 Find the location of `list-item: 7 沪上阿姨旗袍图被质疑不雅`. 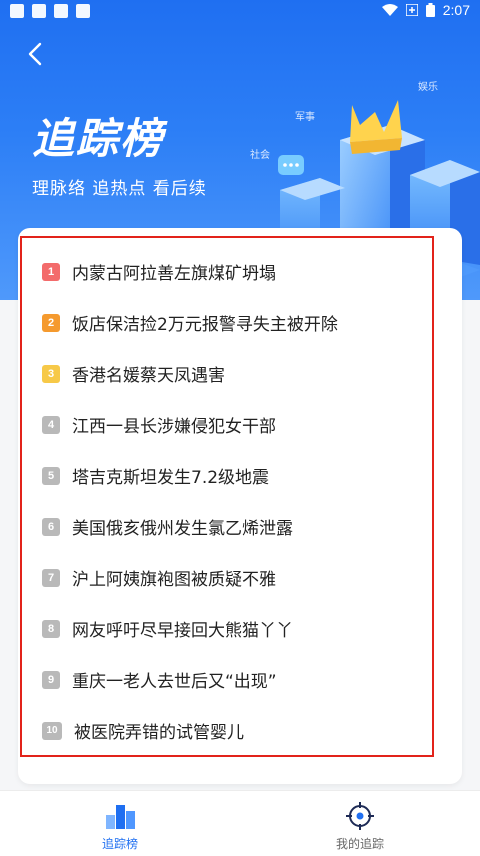

list-item: 7 沪上阿姨旗袍图被质疑不雅 is located at coordinates (237, 577).